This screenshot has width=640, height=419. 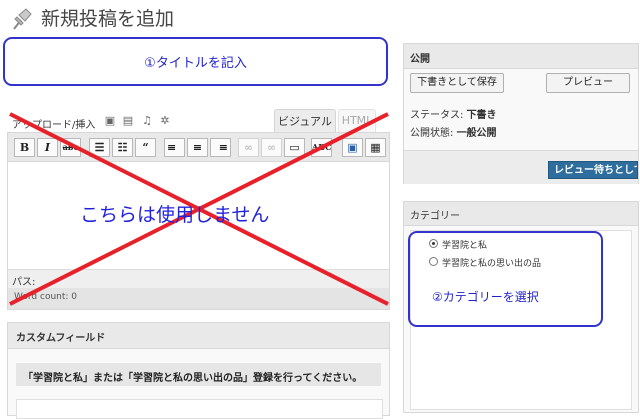 I want to click on custom-fields-header: カスタムフィールド, so click(x=198, y=336).